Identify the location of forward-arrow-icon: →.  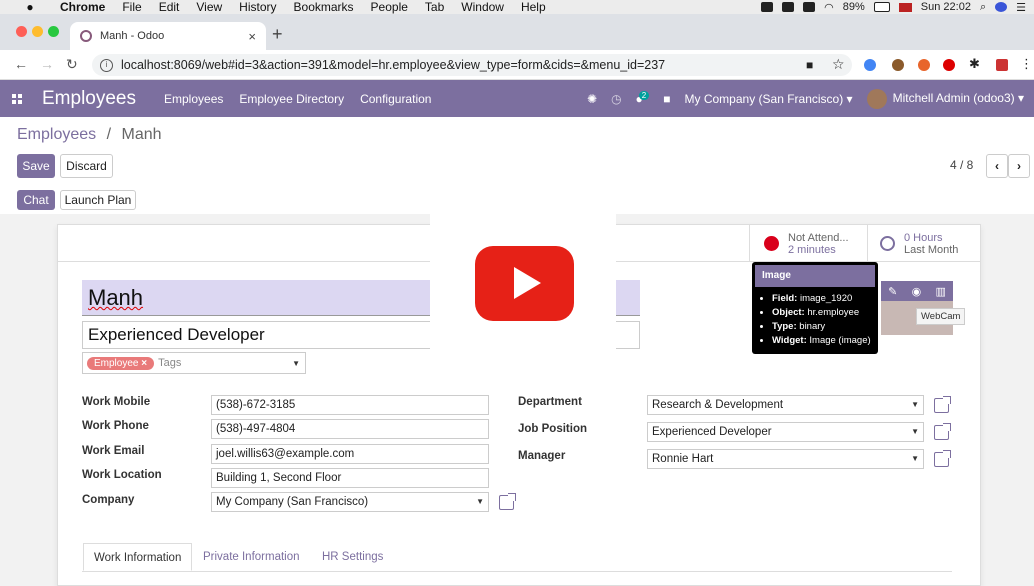
(47, 64).